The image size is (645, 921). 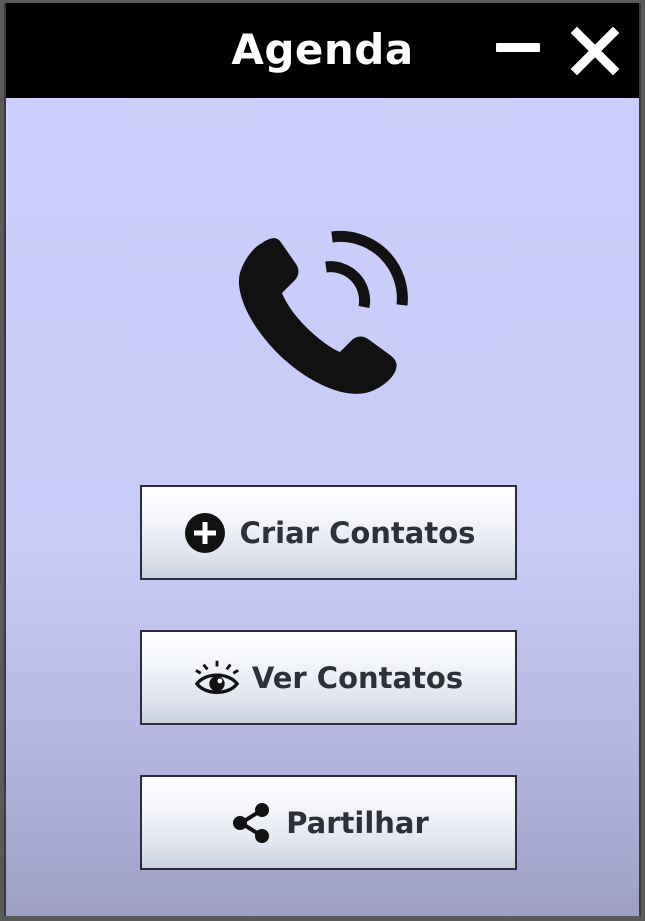 I want to click on title-bar: Agenda, so click(x=322, y=50).